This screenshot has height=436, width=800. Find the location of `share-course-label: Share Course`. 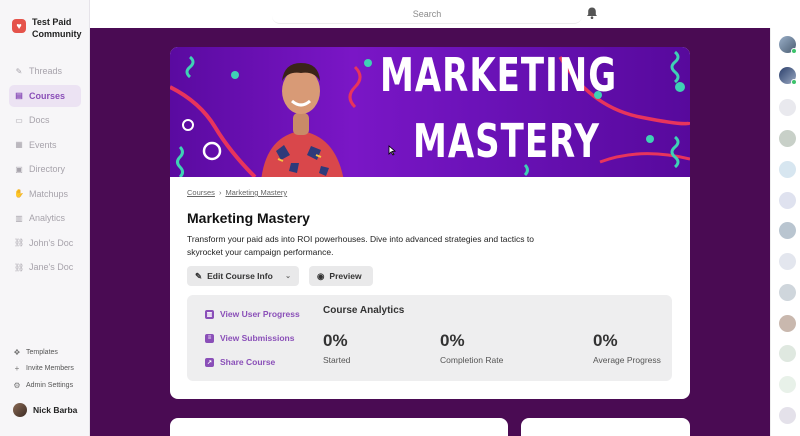

share-course-label: Share Course is located at coordinates (248, 362).